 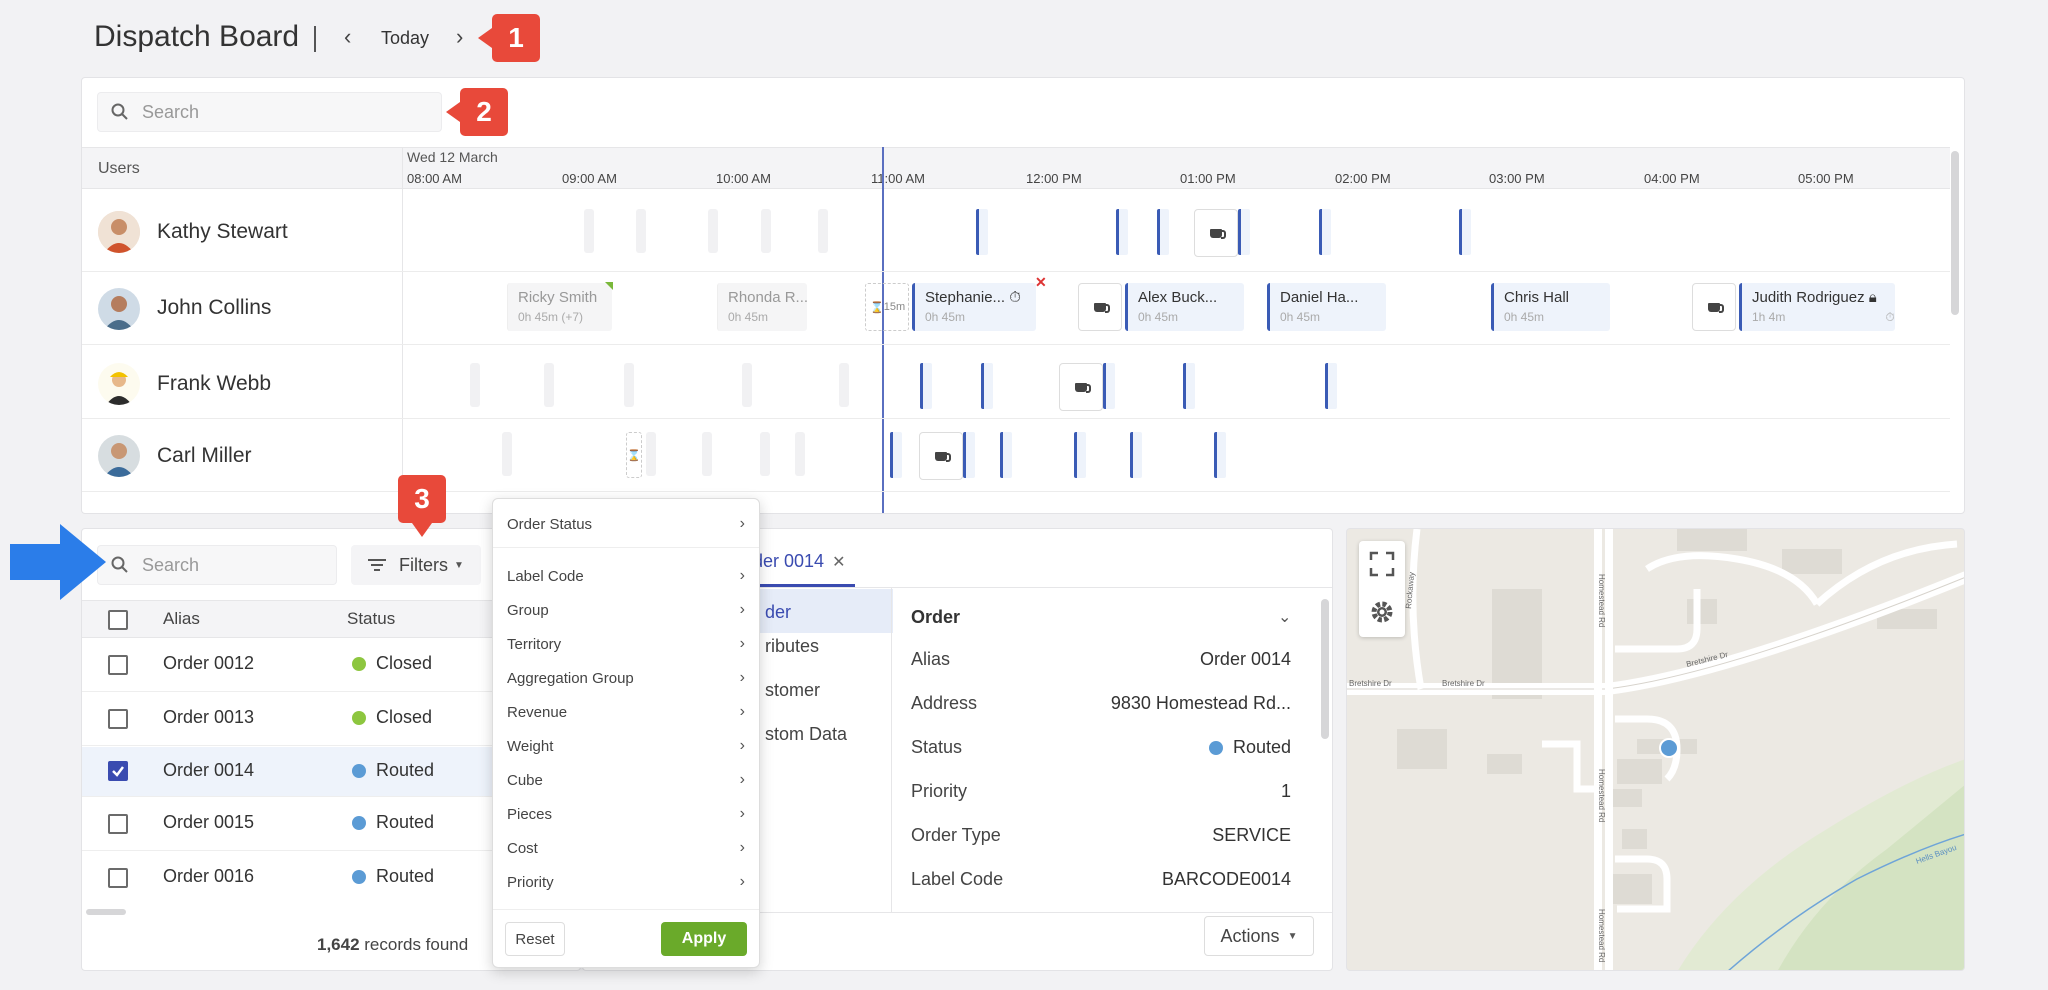 I want to click on select-all-checkbox, so click(x=118, y=620).